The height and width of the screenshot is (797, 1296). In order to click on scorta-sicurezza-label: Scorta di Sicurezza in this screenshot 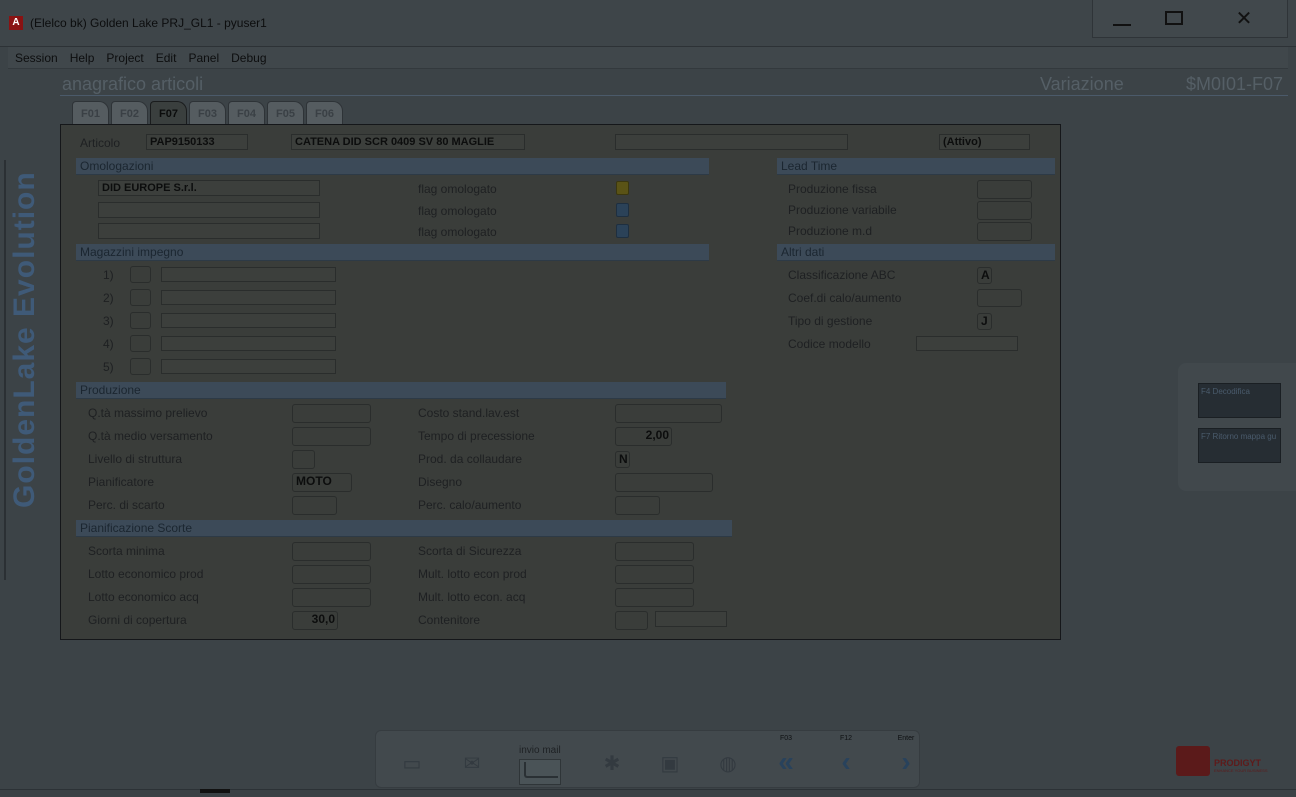, I will do `click(470, 551)`.